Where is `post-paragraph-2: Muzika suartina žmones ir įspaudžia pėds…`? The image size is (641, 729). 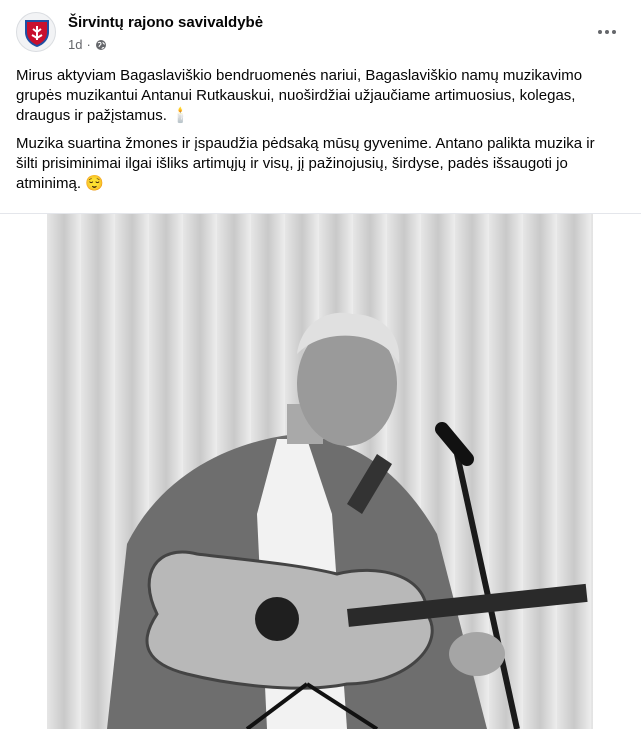
post-paragraph-2: Muzika suartina žmones ir įspaudžia pėds… is located at coordinates (305, 163).